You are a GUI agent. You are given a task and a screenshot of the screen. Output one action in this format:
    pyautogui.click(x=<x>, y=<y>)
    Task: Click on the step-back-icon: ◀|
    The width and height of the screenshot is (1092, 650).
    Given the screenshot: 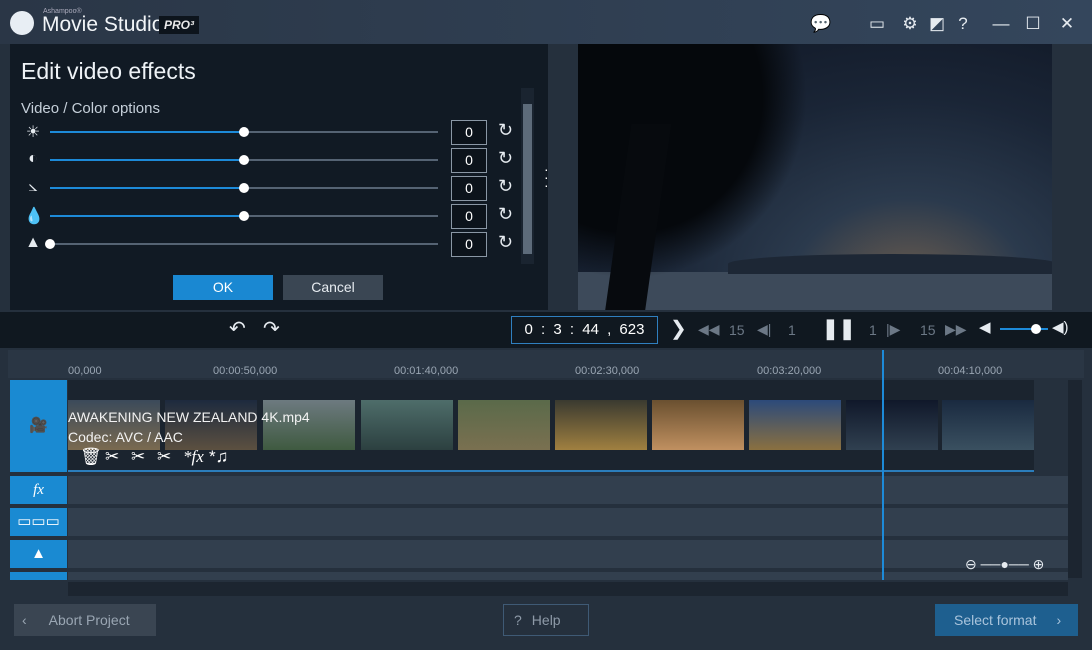 What is the action you would take?
    pyautogui.click(x=764, y=329)
    